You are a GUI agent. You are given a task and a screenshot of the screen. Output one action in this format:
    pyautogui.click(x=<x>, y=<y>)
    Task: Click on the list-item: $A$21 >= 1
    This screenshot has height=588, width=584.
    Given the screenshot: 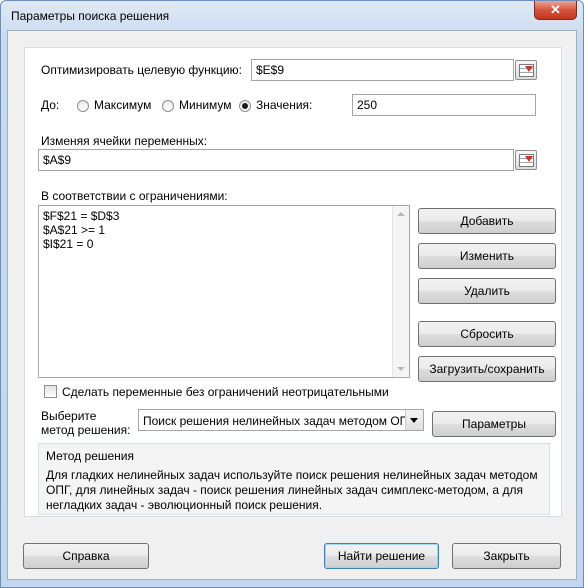 What is the action you would take?
    pyautogui.click(x=74, y=230)
    